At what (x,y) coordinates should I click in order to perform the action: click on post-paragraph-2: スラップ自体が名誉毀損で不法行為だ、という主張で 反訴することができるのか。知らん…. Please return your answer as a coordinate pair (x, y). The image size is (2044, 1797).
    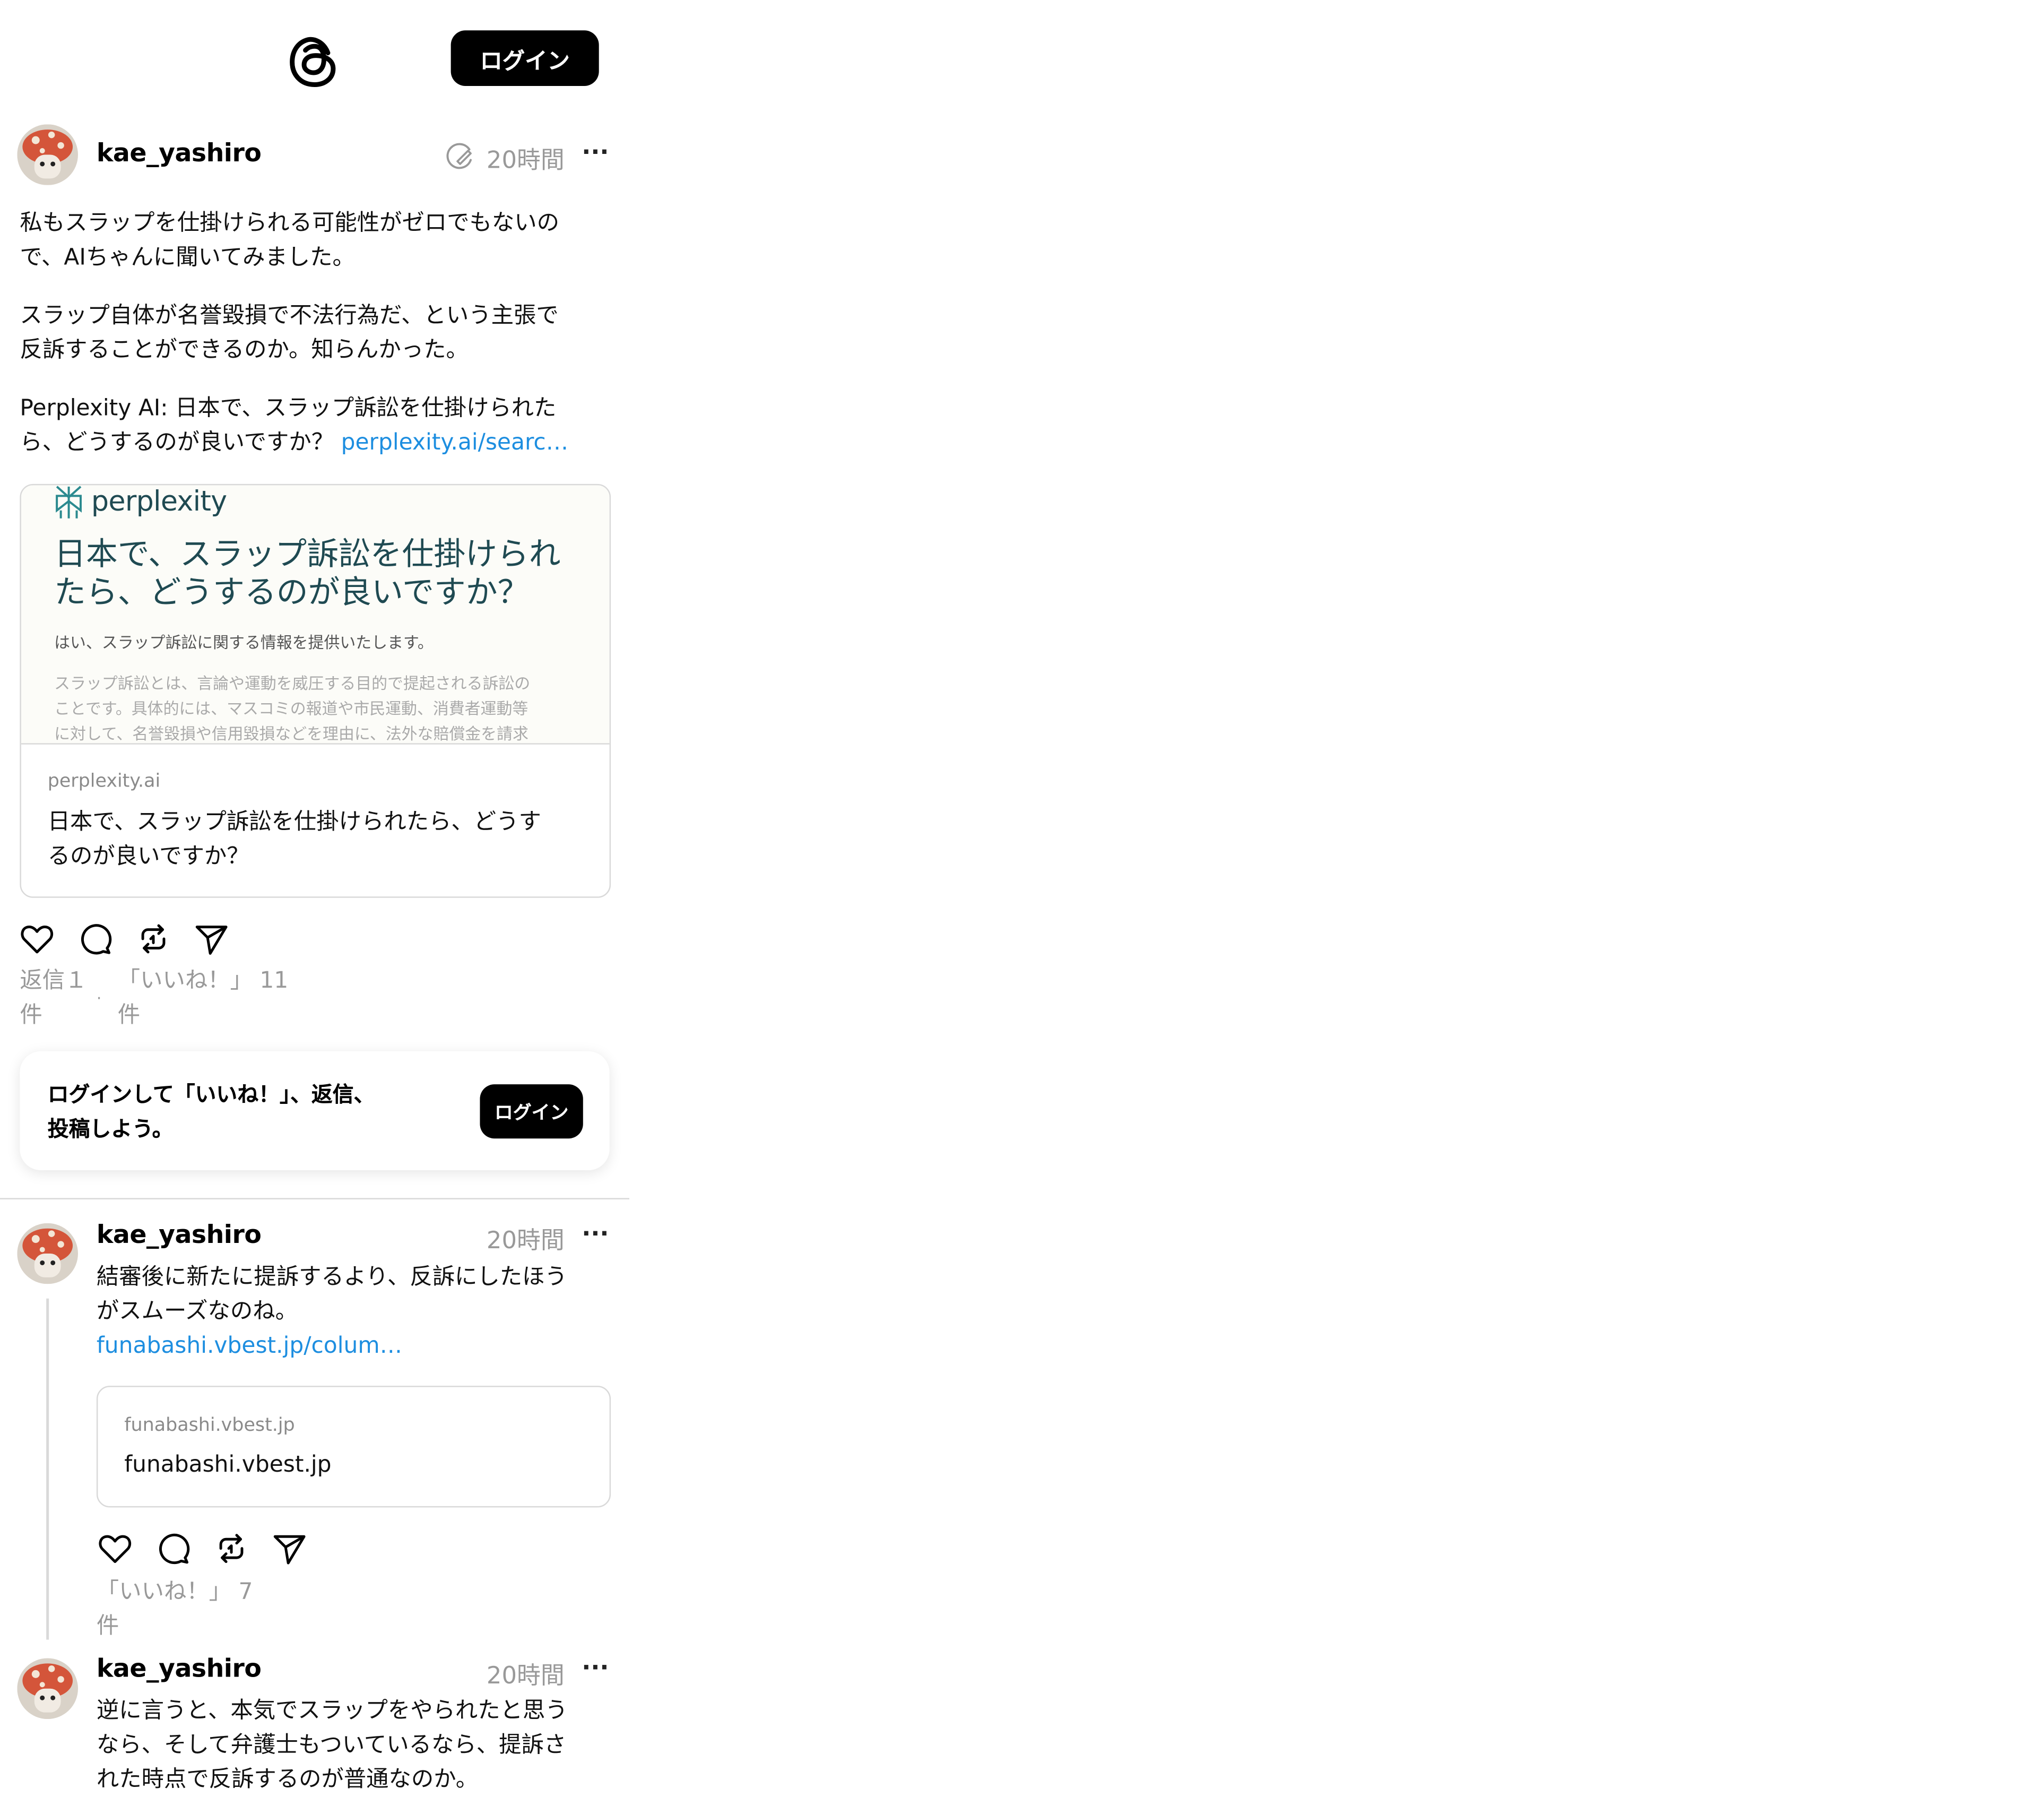
    Looking at the image, I should click on (289, 333).